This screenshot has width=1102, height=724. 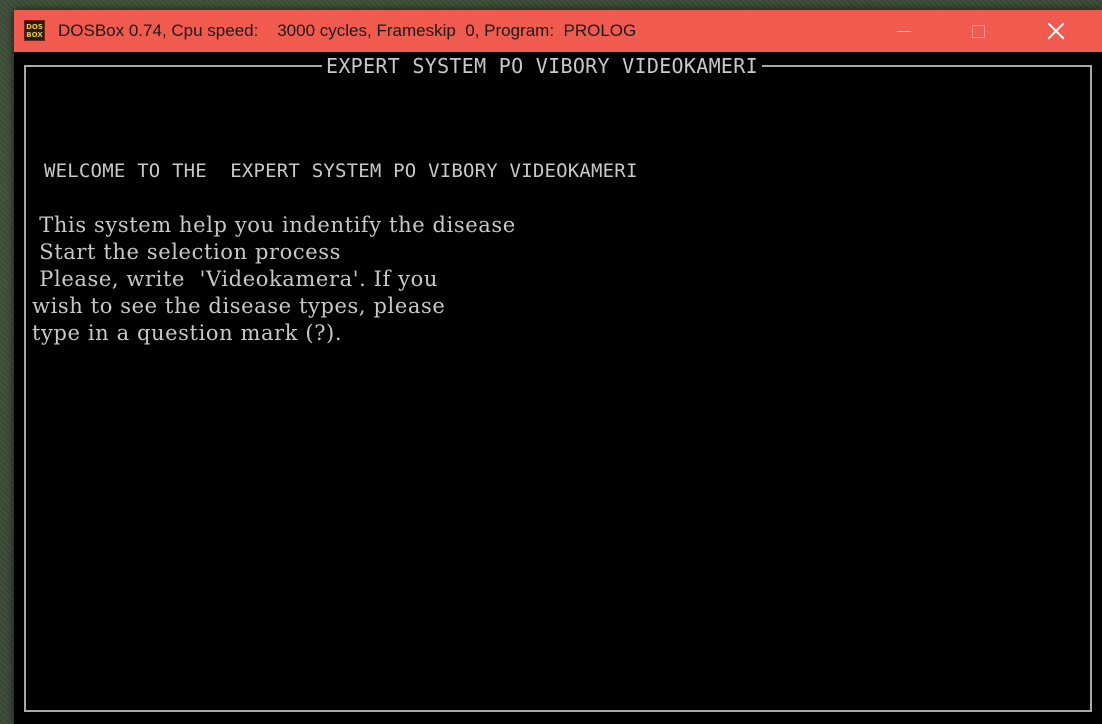 I want to click on app-icon-text-bottom: BOX, so click(x=34, y=34).